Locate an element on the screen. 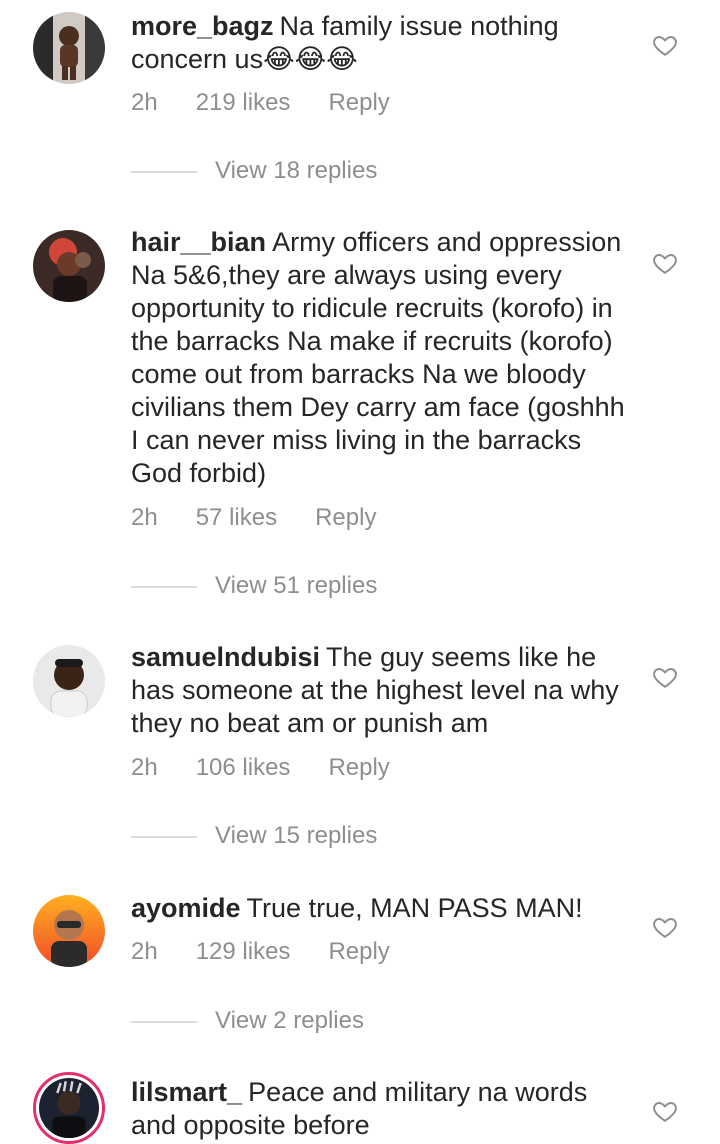 Image resolution: width=720 pixels, height=1144 pixels. view-replies-label: View 2 replies is located at coordinates (289, 1021).